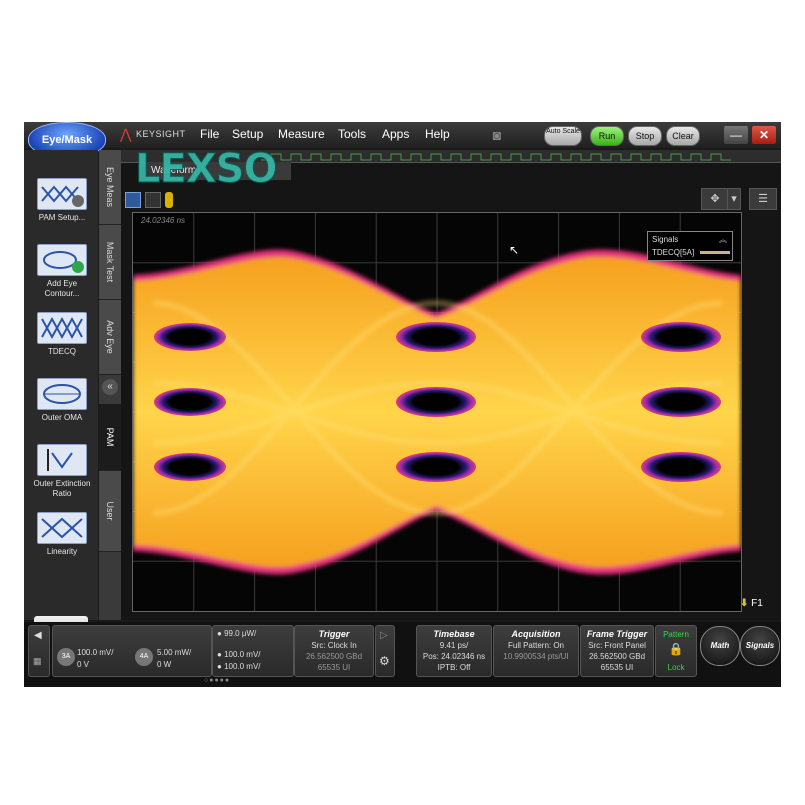  What do you see at coordinates (163, 220) in the screenshot?
I see `timestamp-label: 24.02346 ns` at bounding box center [163, 220].